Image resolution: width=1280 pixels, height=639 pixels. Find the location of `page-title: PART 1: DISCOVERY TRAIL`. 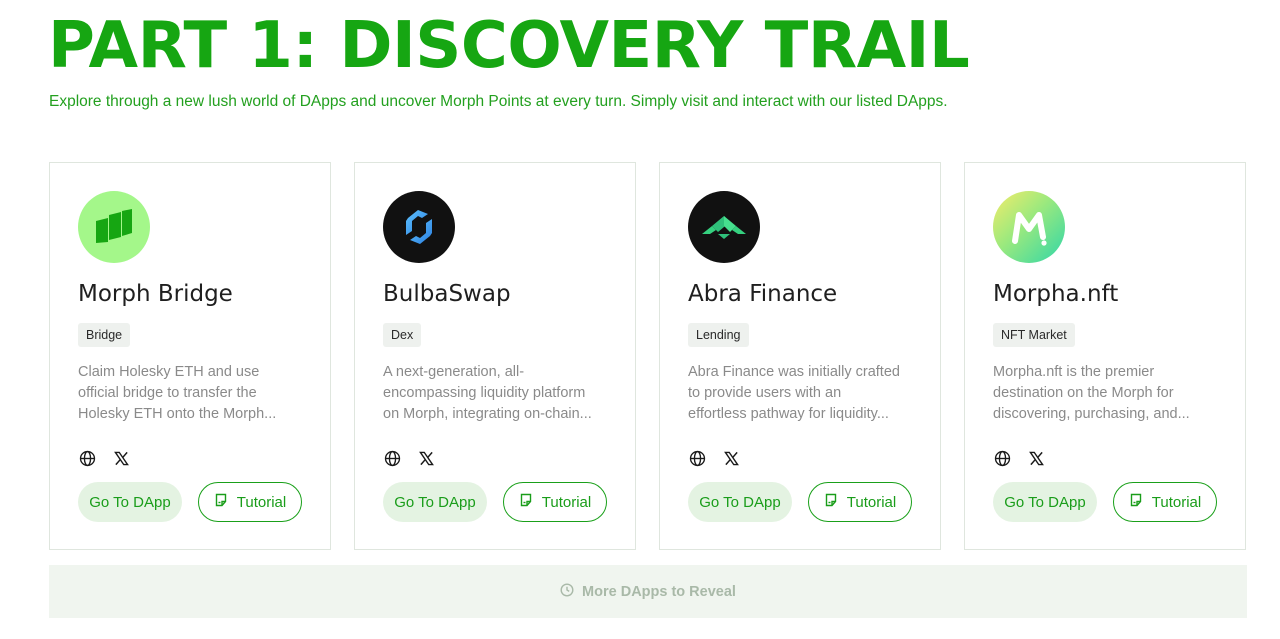

page-title: PART 1: DISCOVERY TRAIL is located at coordinates (509, 46).